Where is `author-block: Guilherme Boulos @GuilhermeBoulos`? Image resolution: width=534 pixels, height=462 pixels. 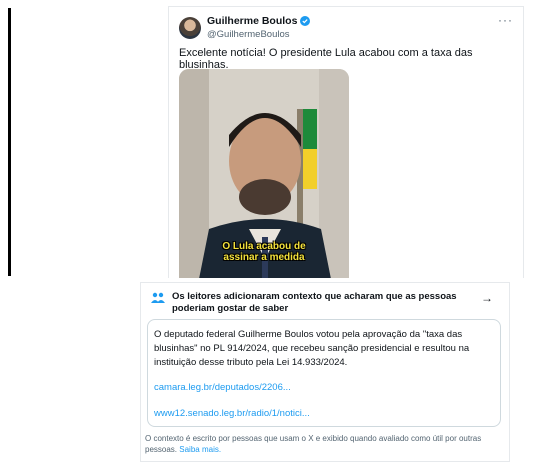 author-block: Guilherme Boulos @GuilhermeBoulos is located at coordinates (259, 27).